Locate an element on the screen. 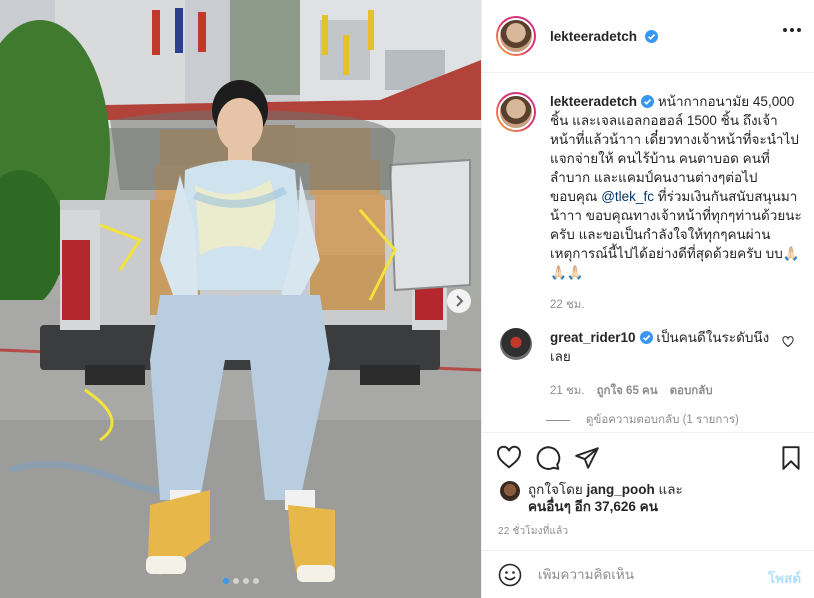 The height and width of the screenshot is (598, 814). likes-count-button: คนอื่นๆ อีก 37,626 คน is located at coordinates (593, 506).